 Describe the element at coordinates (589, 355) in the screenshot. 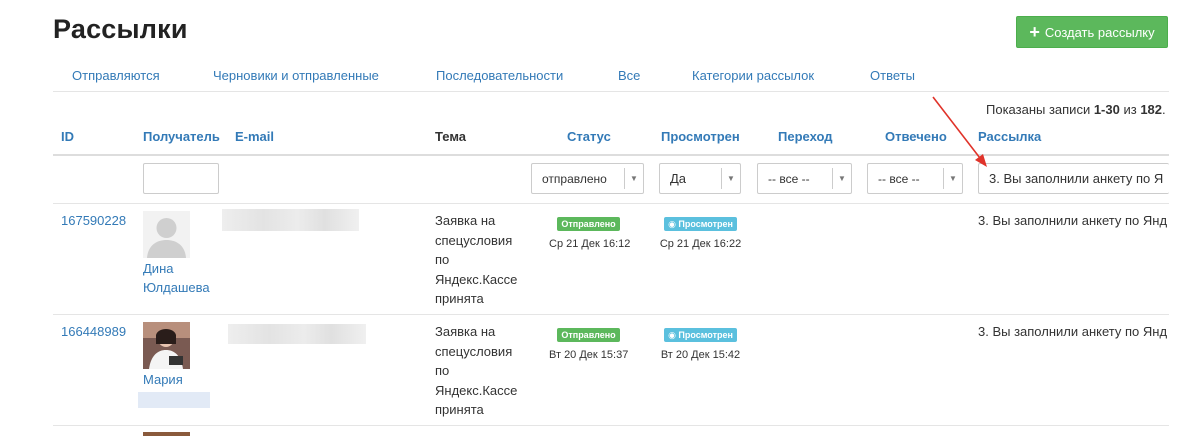

I see `status-date: Вт 20 Дек 15:37` at that location.